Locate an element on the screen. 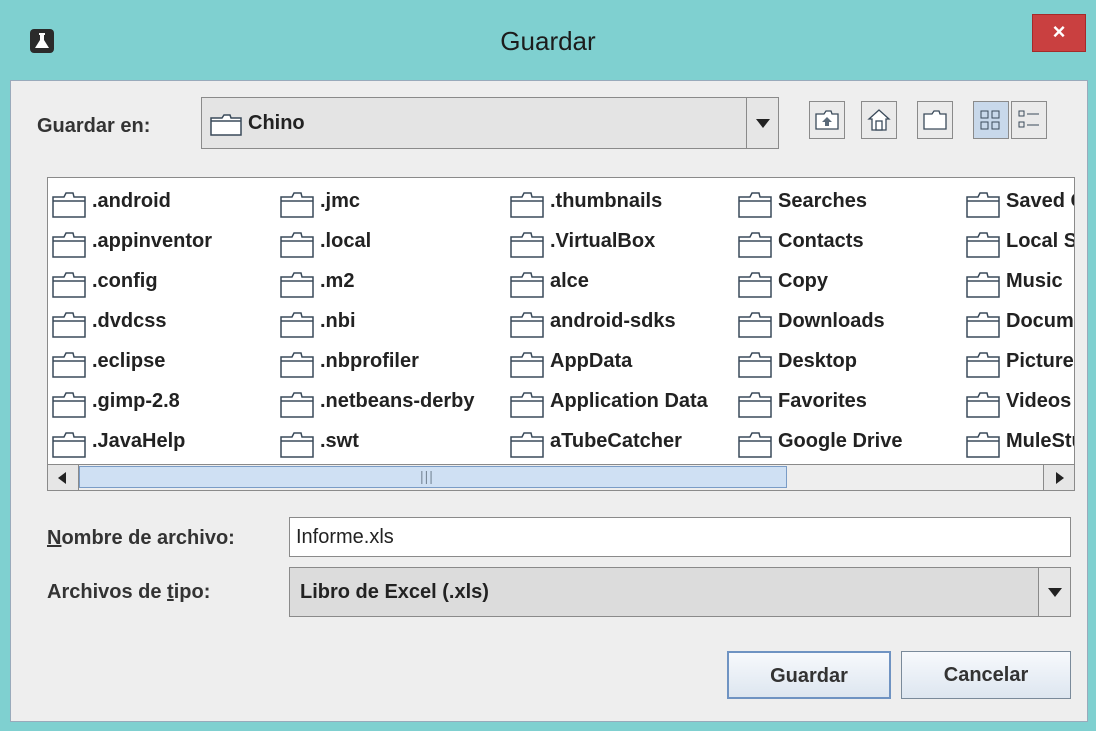 This screenshot has width=1096, height=731. filename-field is located at coordinates (680, 537).